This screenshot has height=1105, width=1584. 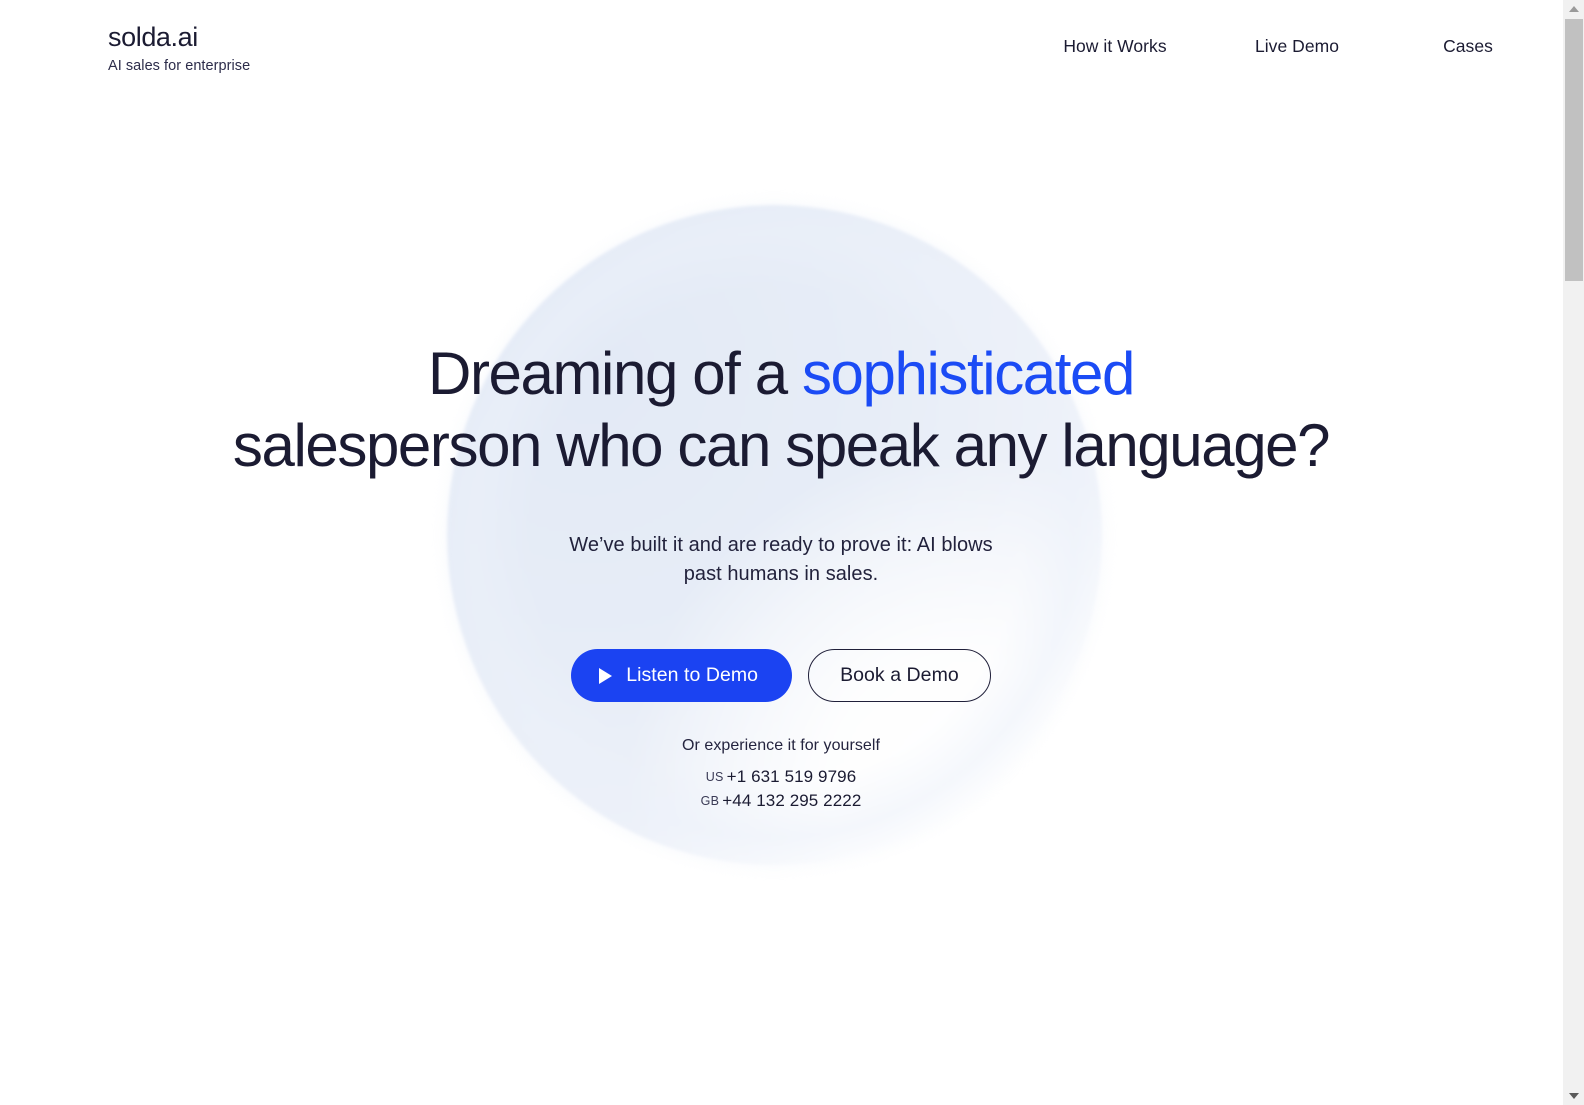 I want to click on book-a-demo-label: Book a Demo, so click(x=899, y=675).